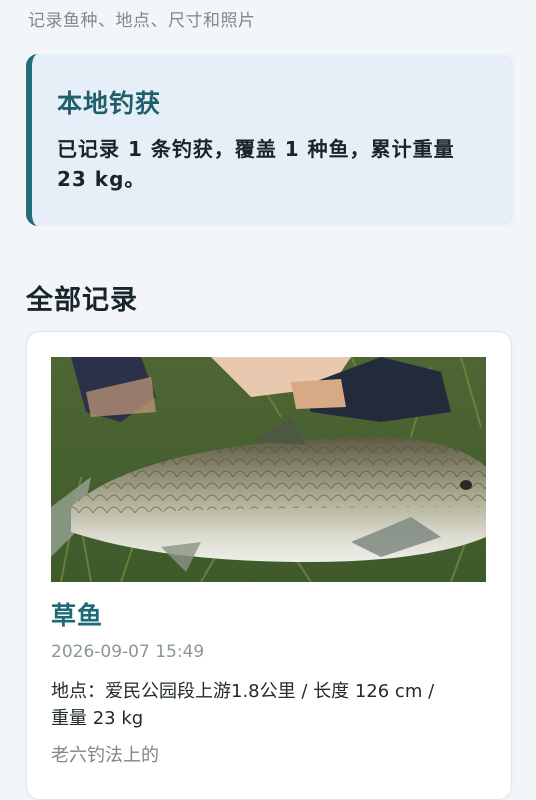 This screenshot has width=536, height=800. What do you see at coordinates (77, 615) in the screenshot?
I see `fish-species: 草鱼` at bounding box center [77, 615].